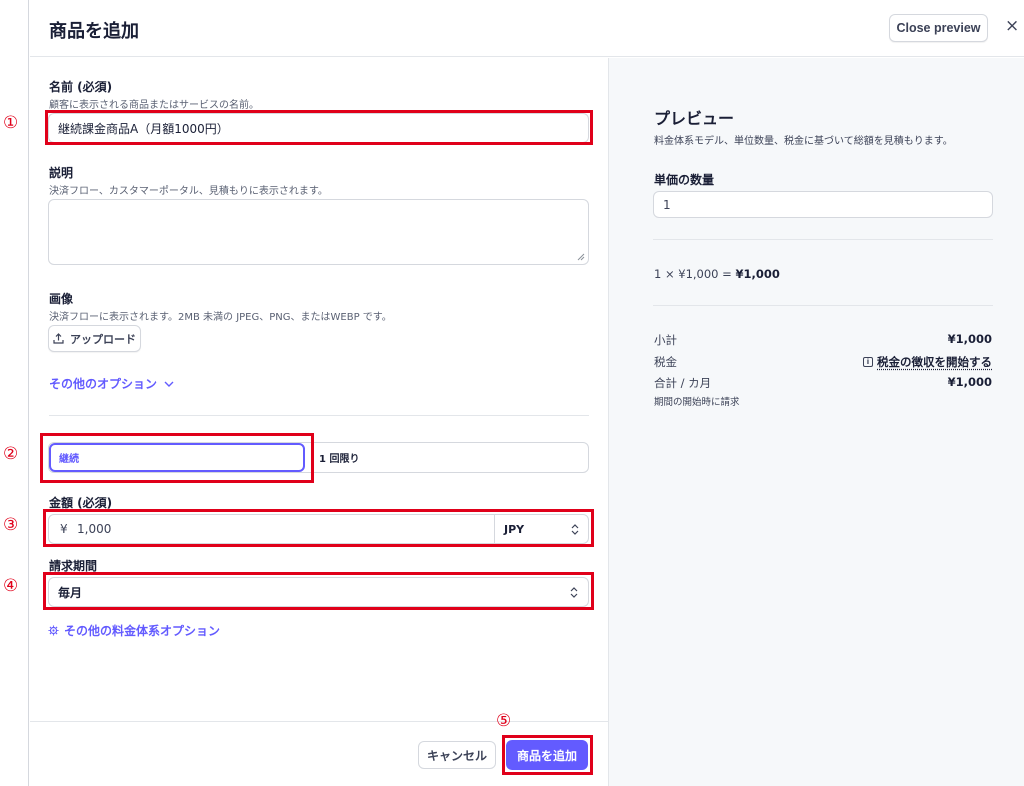  Describe the element at coordinates (11, 123) in the screenshot. I see `callout-1: ①` at that location.